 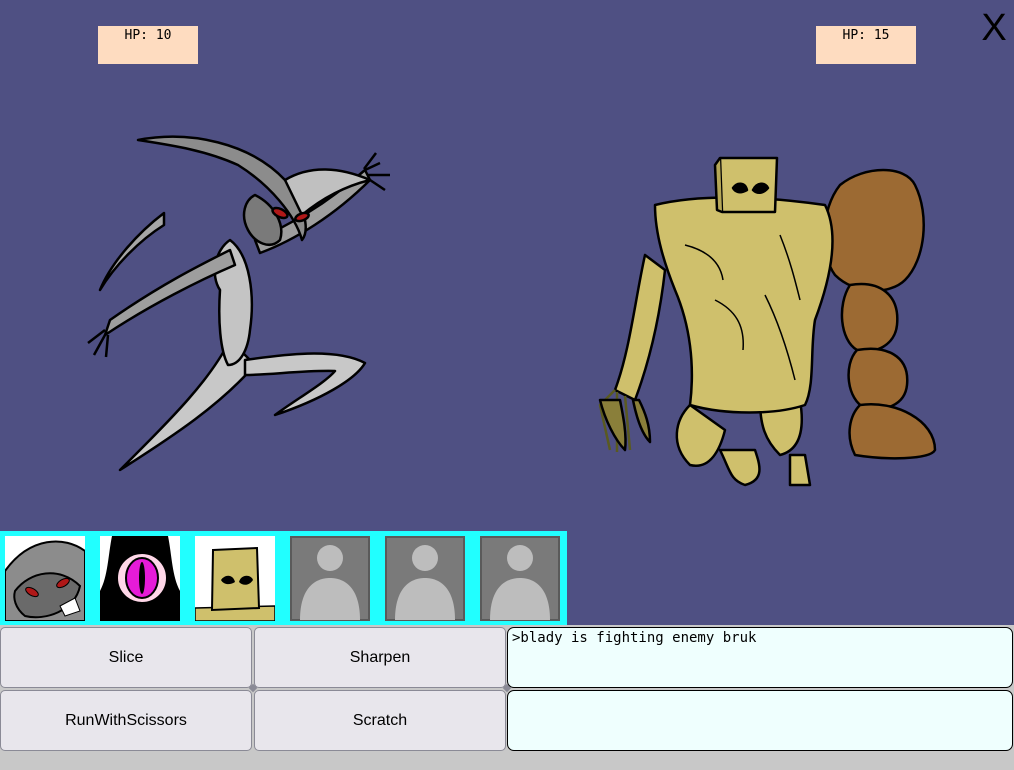 I want to click on blade-creature-portrait-icon, so click(x=45, y=578).